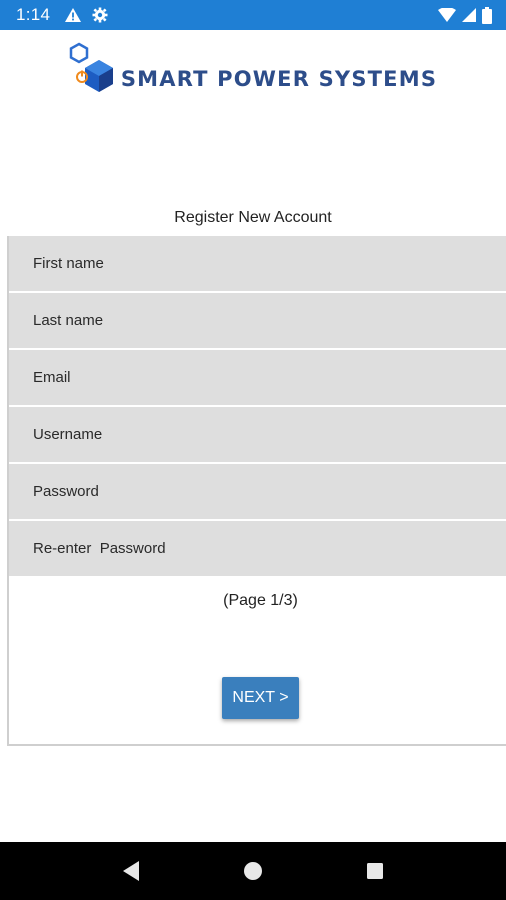 This screenshot has height=900, width=506. Describe the element at coordinates (257, 263) in the screenshot. I see `first-name-field` at that location.